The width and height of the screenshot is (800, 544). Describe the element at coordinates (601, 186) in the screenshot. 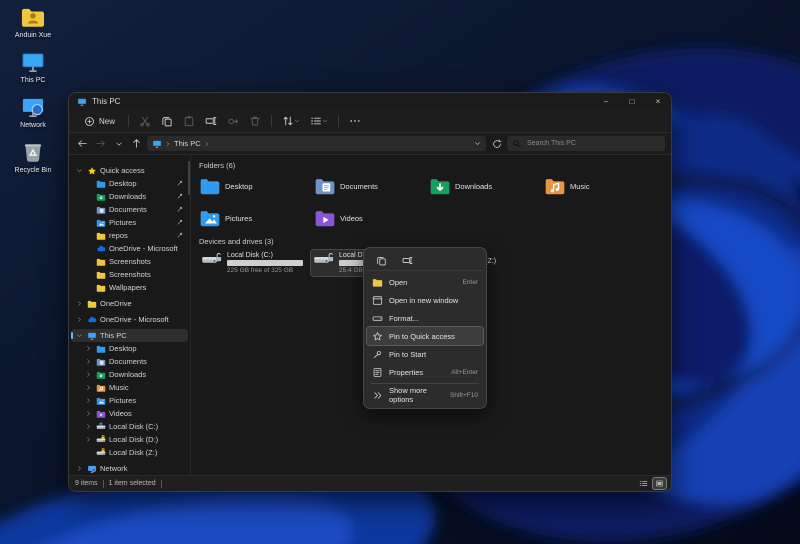

I see `folder-tile-music: Music` at that location.